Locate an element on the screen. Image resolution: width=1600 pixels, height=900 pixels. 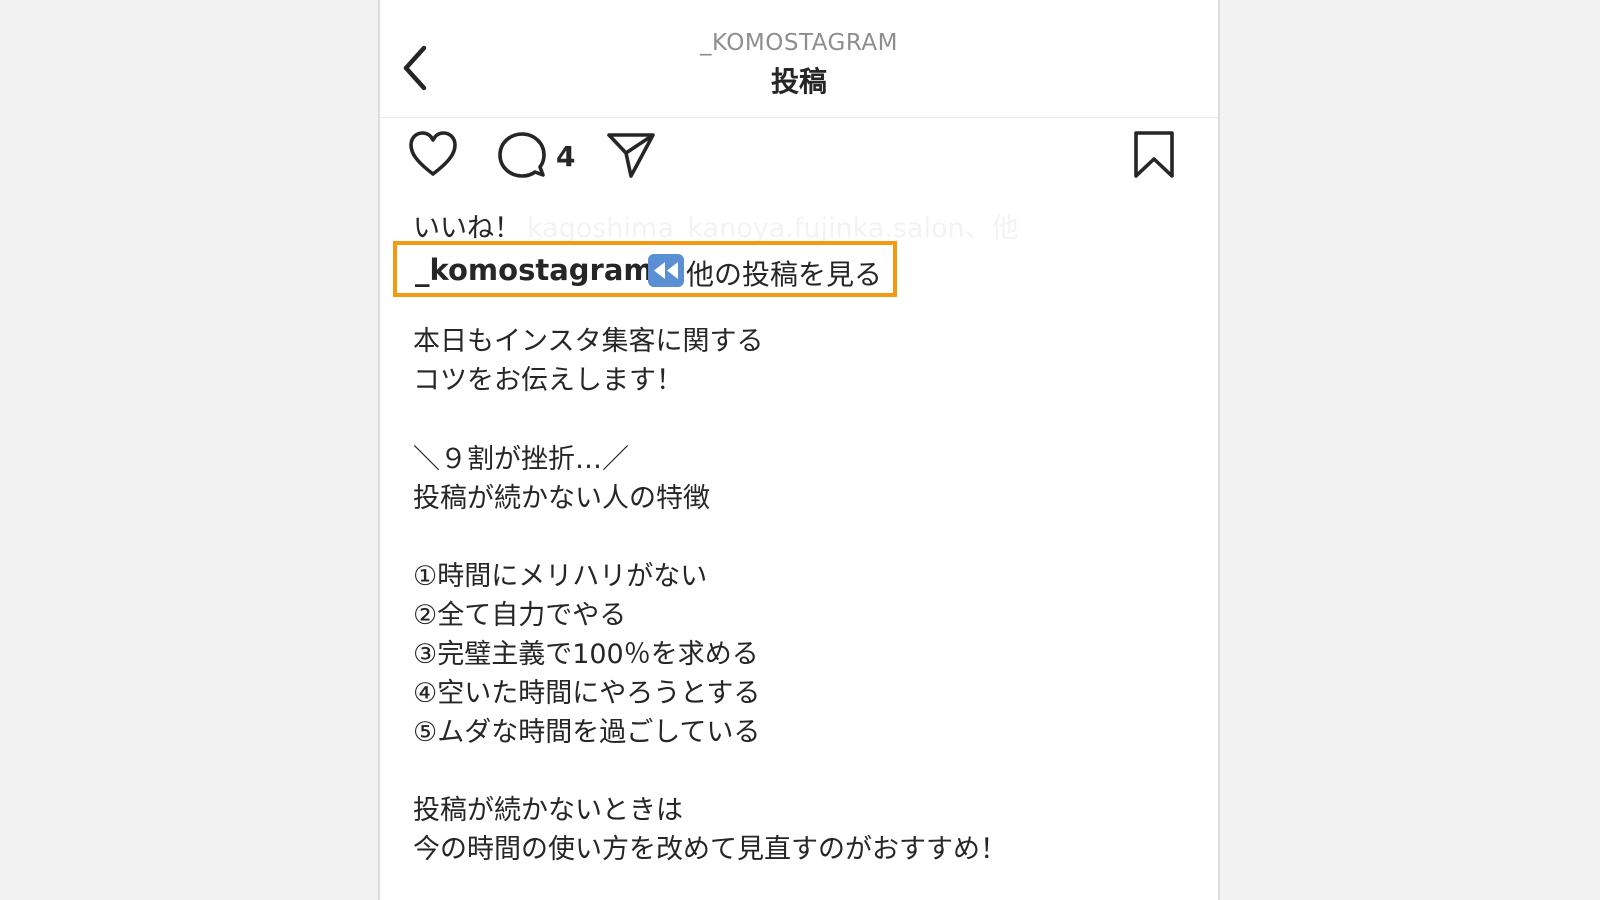
caption-line: 投稿が続かないときは is located at coordinates (548, 810).